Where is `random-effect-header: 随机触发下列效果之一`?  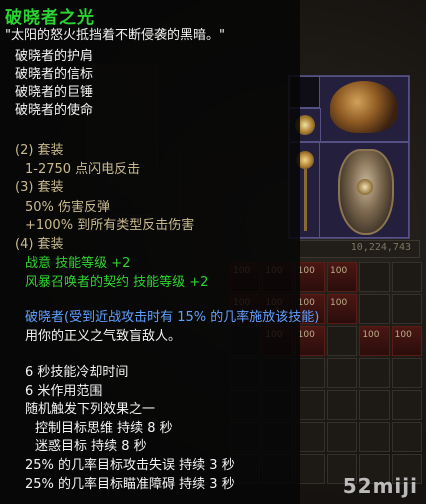
random-effect-header: 随机触发下列效果之一 is located at coordinates (90, 409).